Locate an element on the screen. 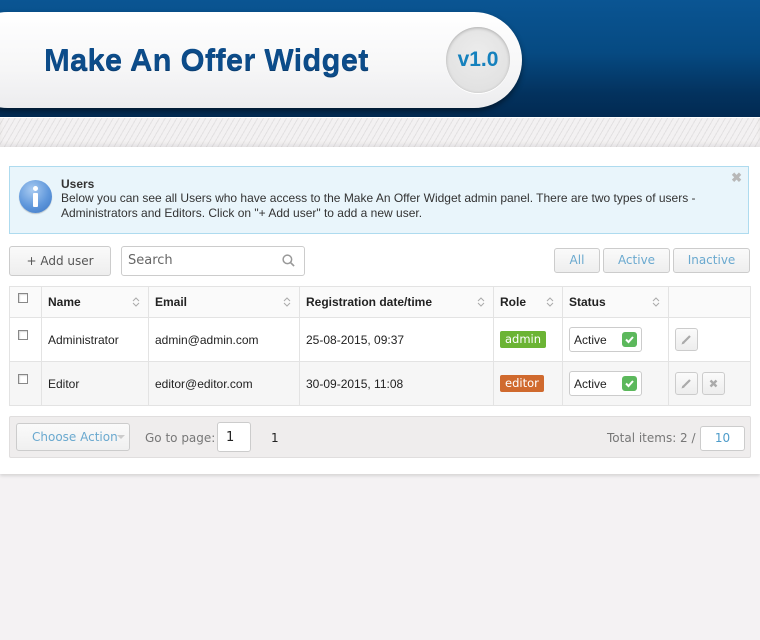 The width and height of the screenshot is (760, 640). role-cell: editor is located at coordinates (528, 383).